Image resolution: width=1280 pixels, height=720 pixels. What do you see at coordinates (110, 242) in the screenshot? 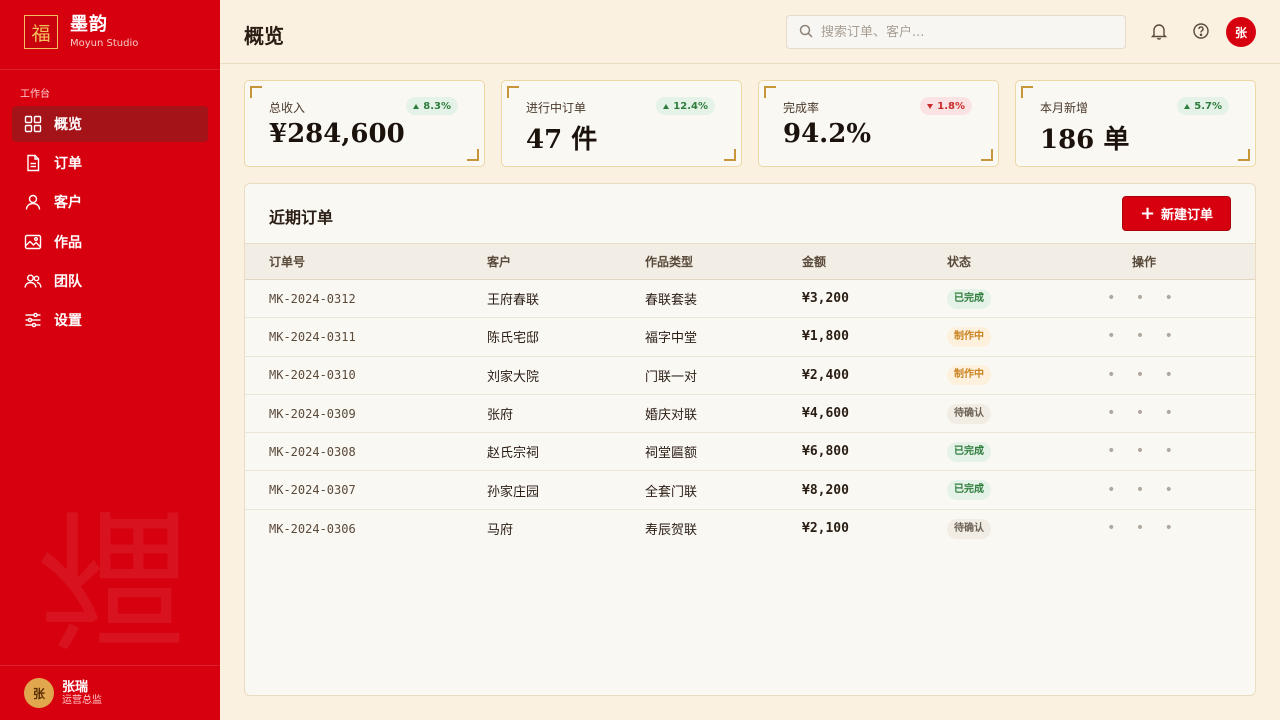
I see `sidebar-item-works: 作品` at bounding box center [110, 242].